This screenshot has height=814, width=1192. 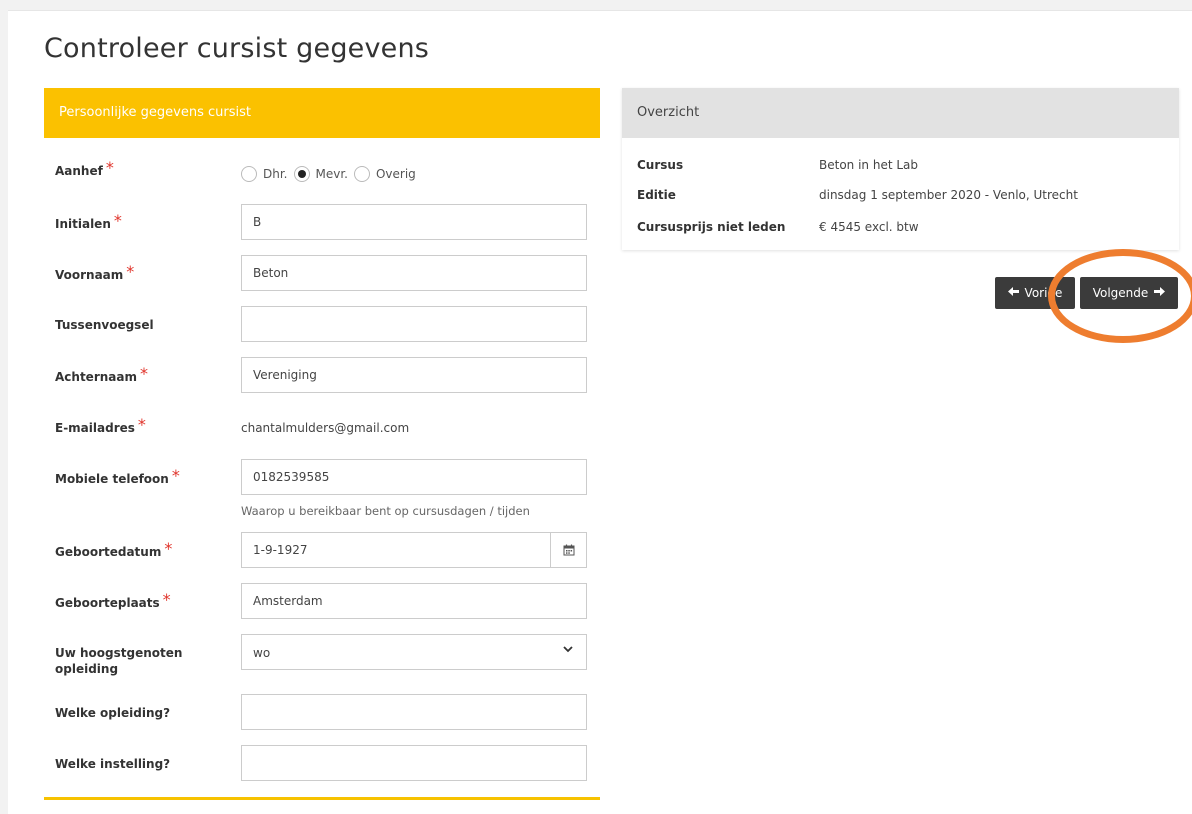 I want to click on email-value: chantalmulders@gmail.com, so click(x=325, y=428).